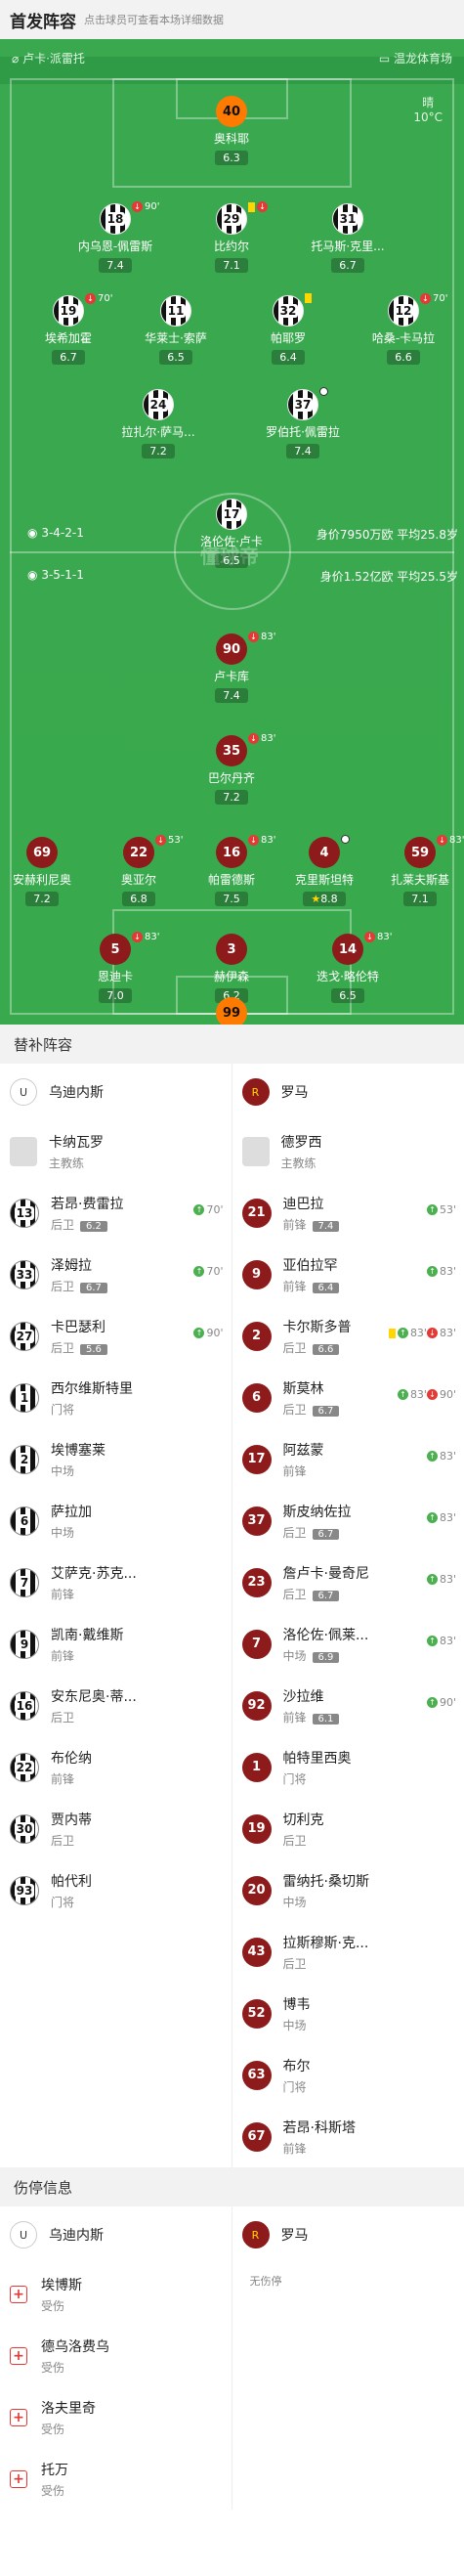 This screenshot has width=464, height=2576. What do you see at coordinates (116, 2355) in the screenshot?
I see `injury-row: + 德乌洛费乌 受伤` at bounding box center [116, 2355].